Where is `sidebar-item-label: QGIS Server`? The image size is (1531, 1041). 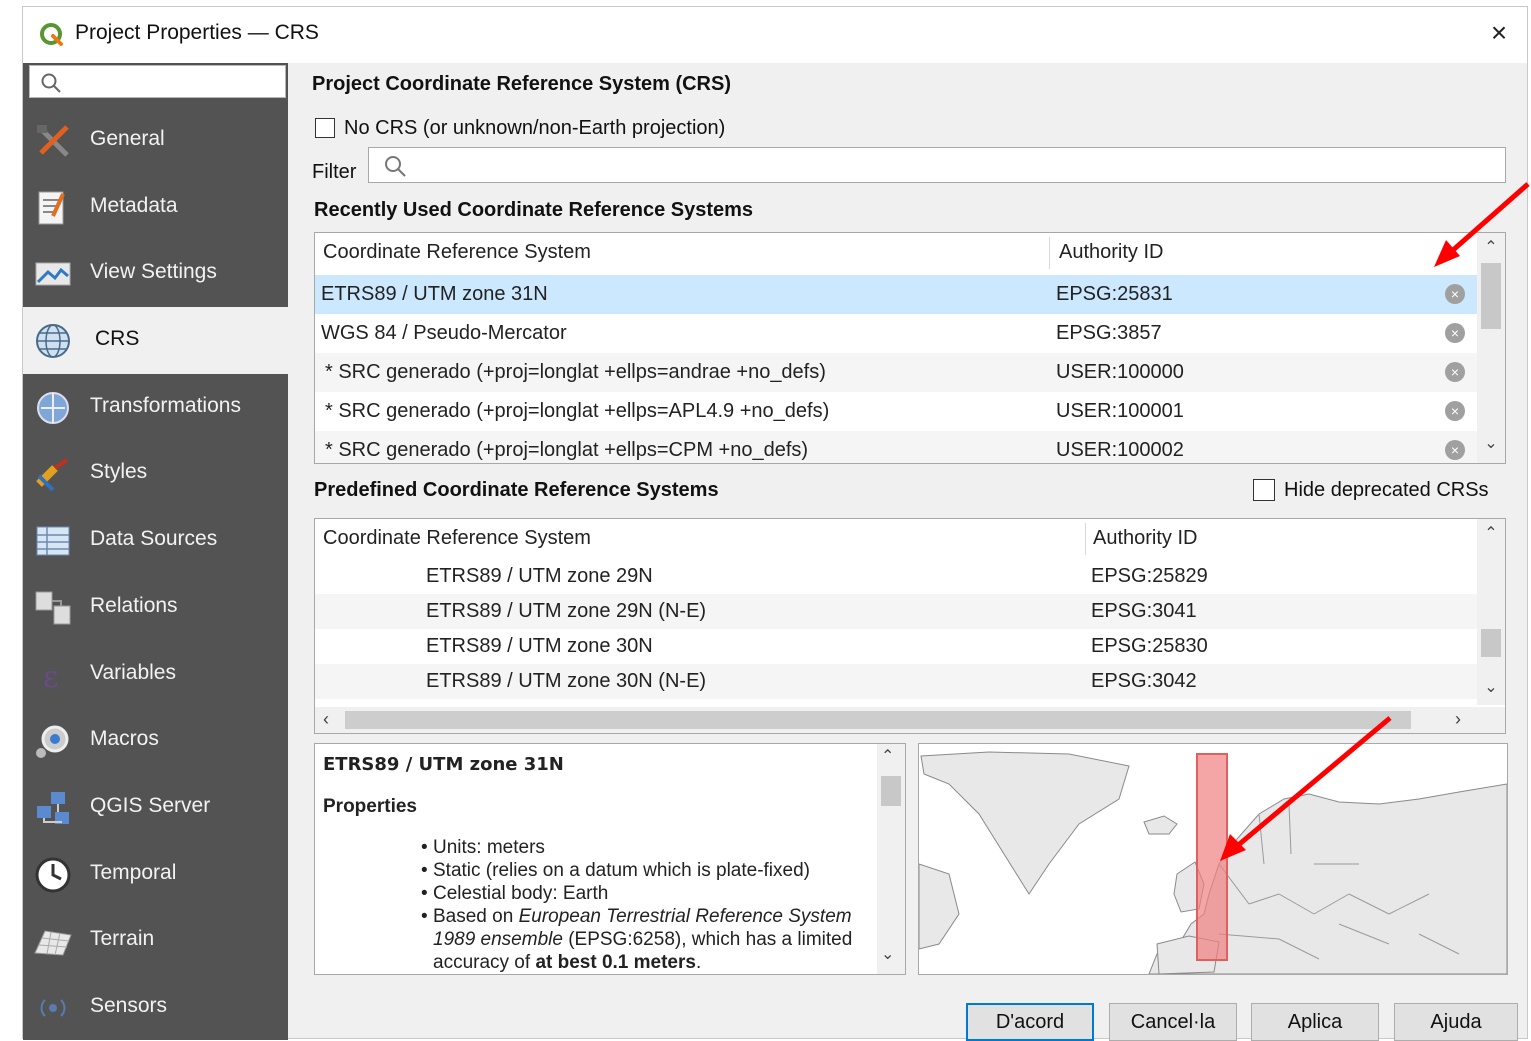
sidebar-item-label: QGIS Server is located at coordinates (150, 805).